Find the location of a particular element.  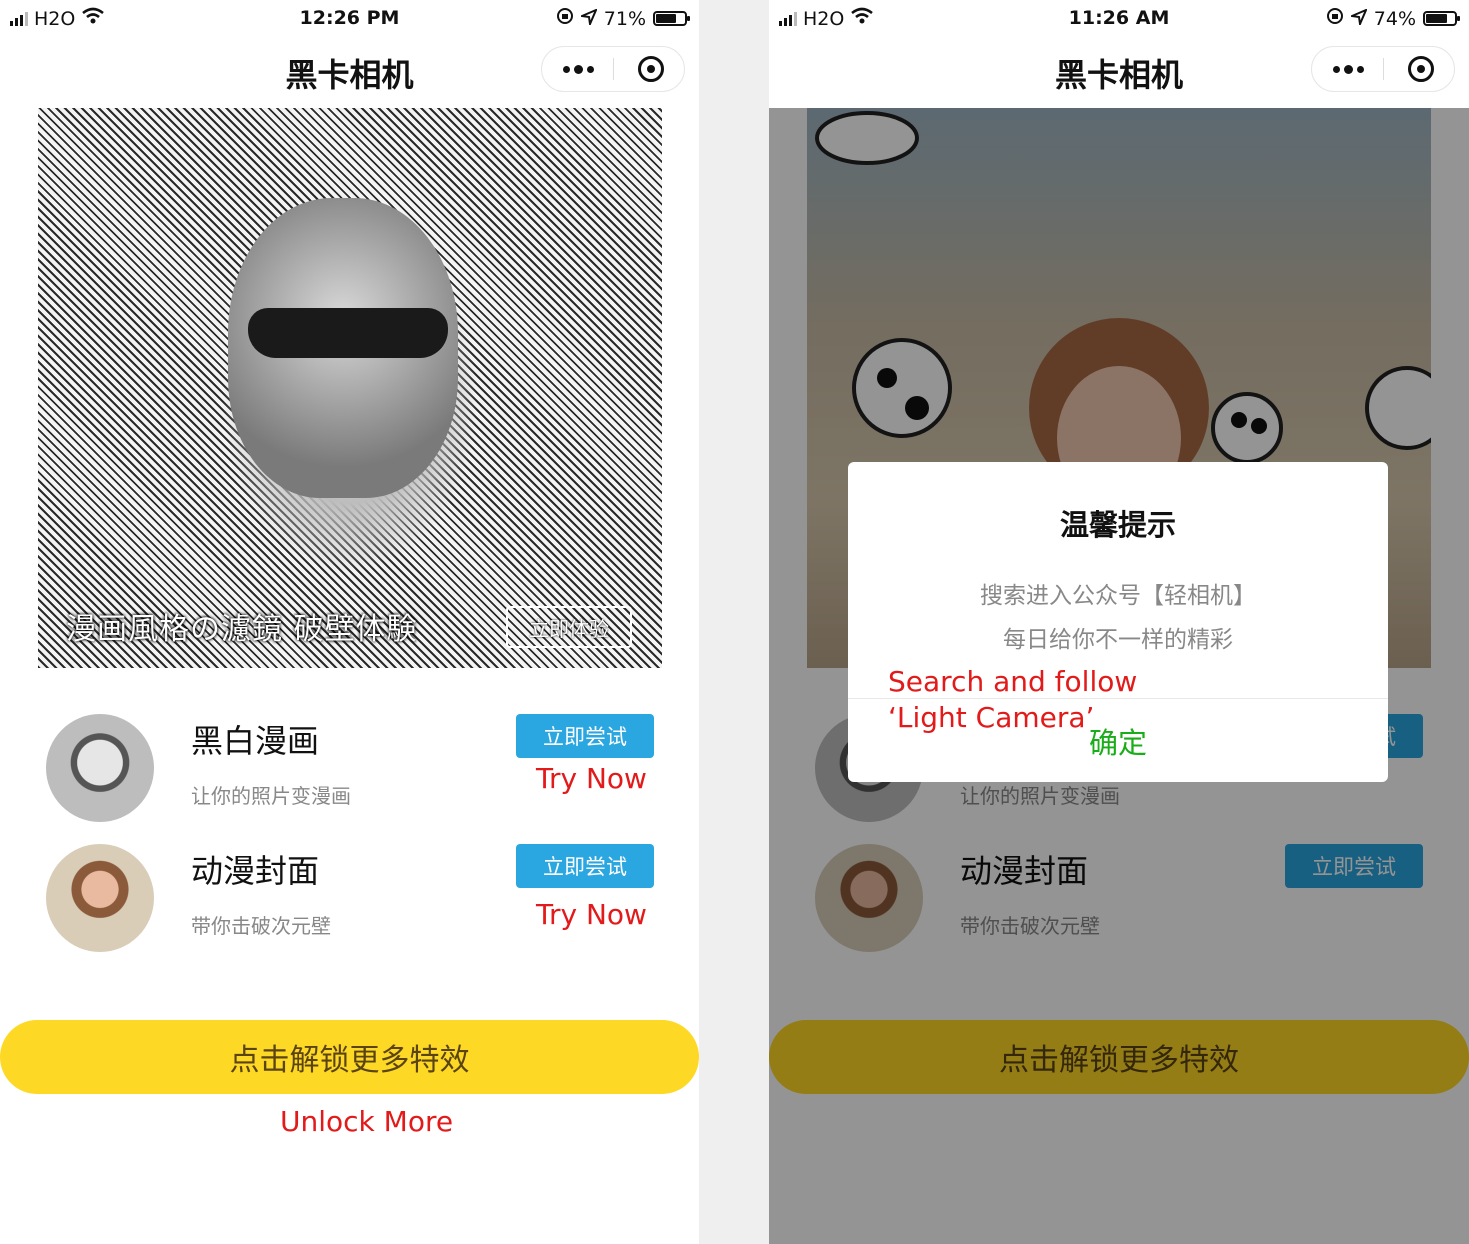

hero-caption: 漫画風格の濾鏡 破壁体験 is located at coordinates (242, 629).